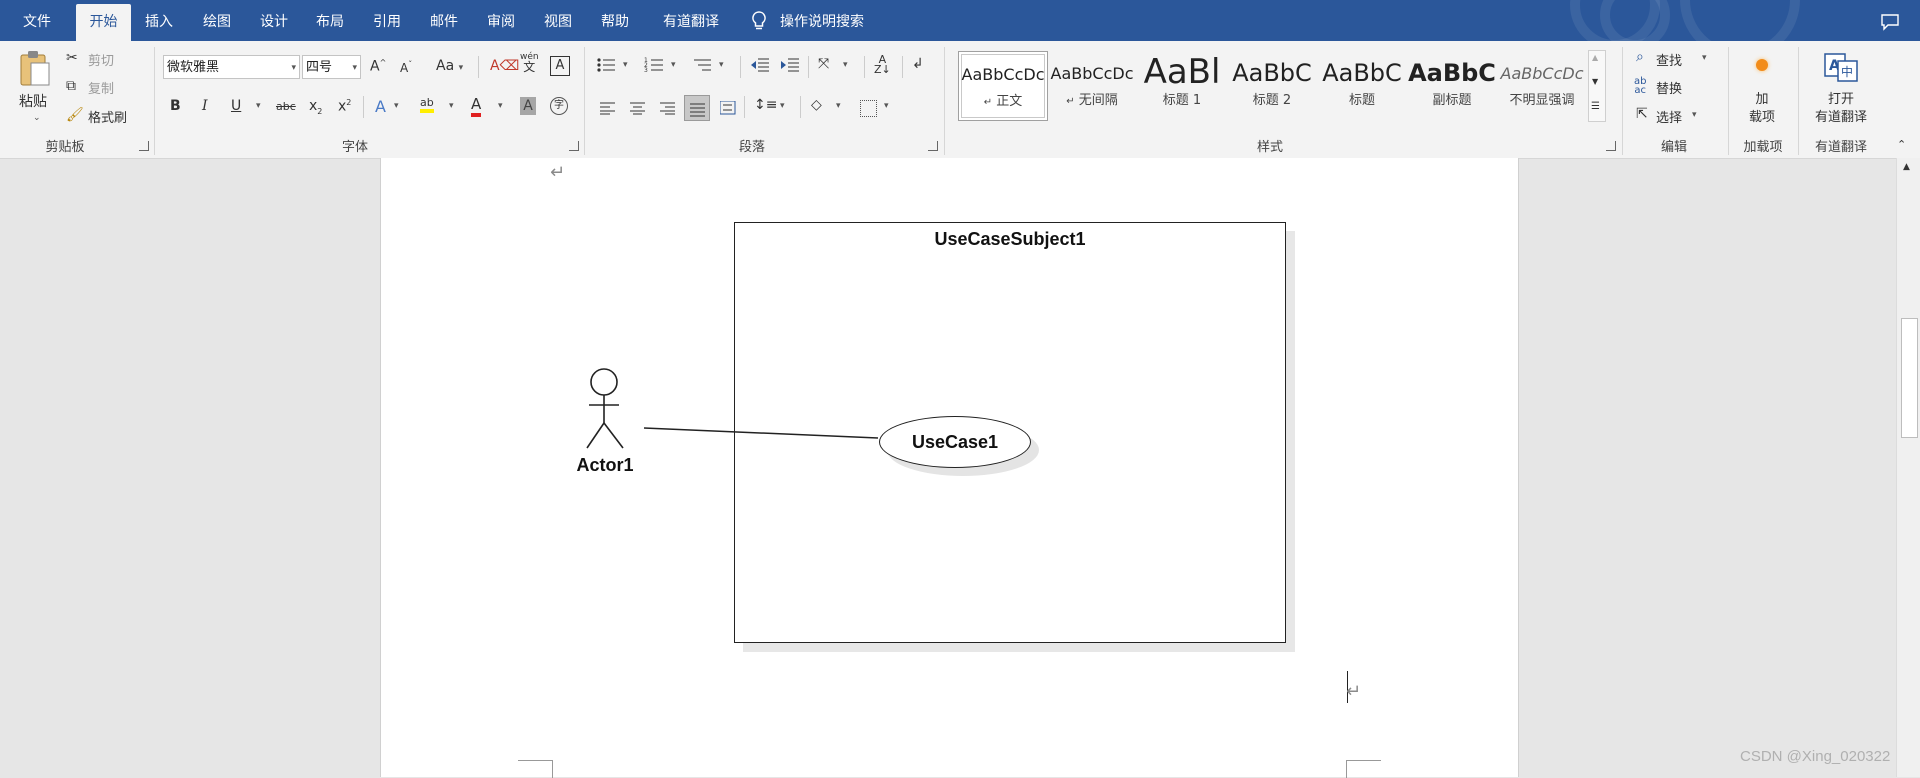 The width and height of the screenshot is (1920, 778). Describe the element at coordinates (1452, 73) in the screenshot. I see `style-preview: AaBbC` at that location.